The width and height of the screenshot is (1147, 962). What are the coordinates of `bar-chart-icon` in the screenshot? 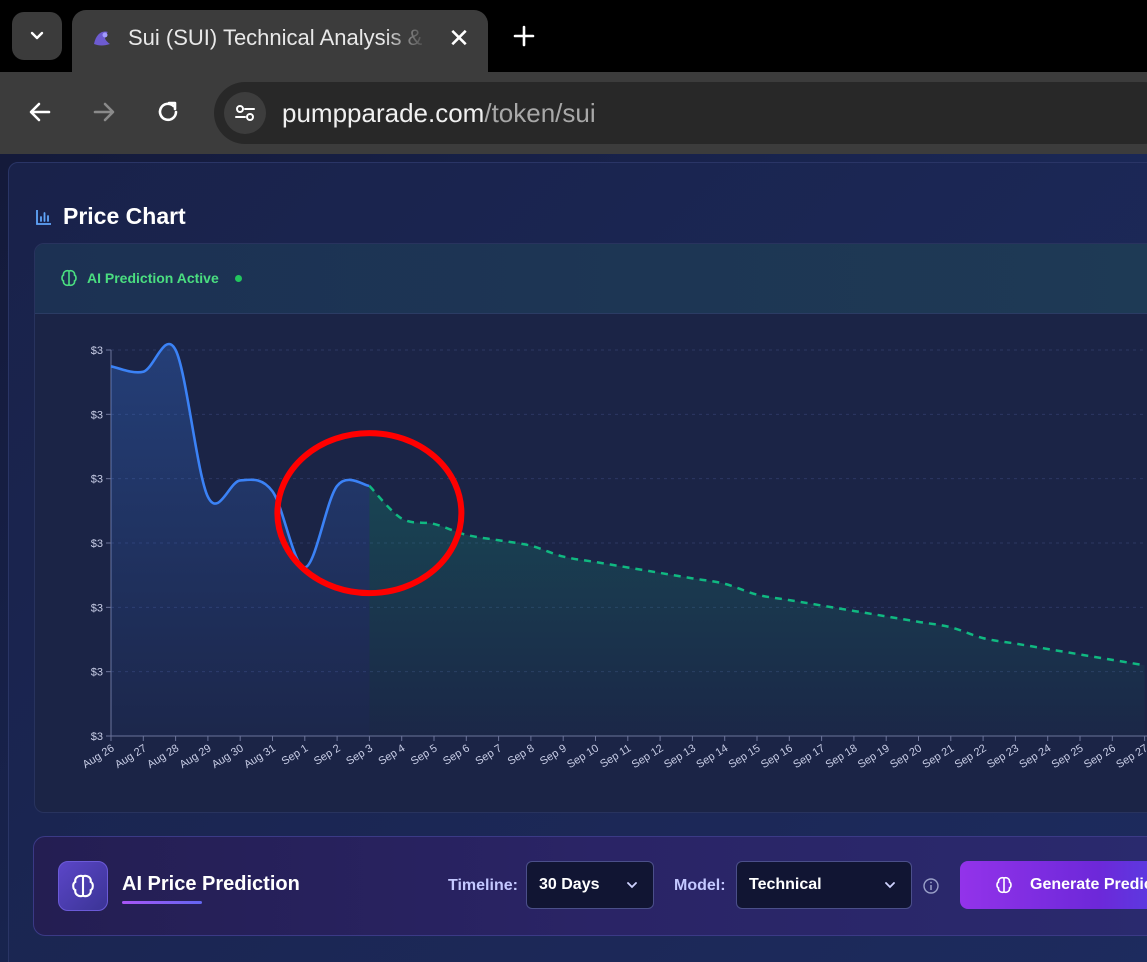 It's located at (43, 217).